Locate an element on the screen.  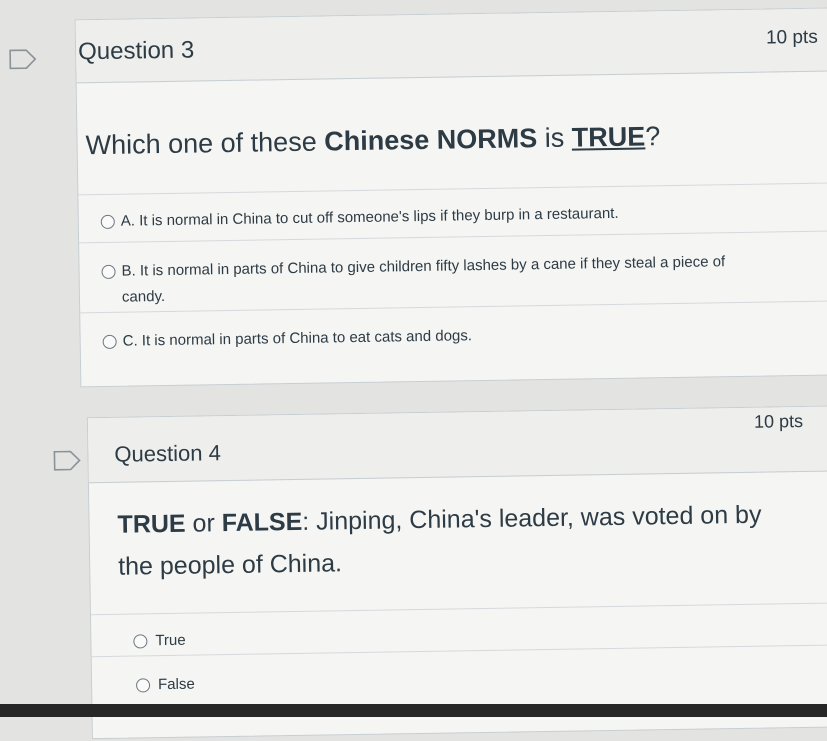
question-3-title: Question 3 is located at coordinates (136, 51).